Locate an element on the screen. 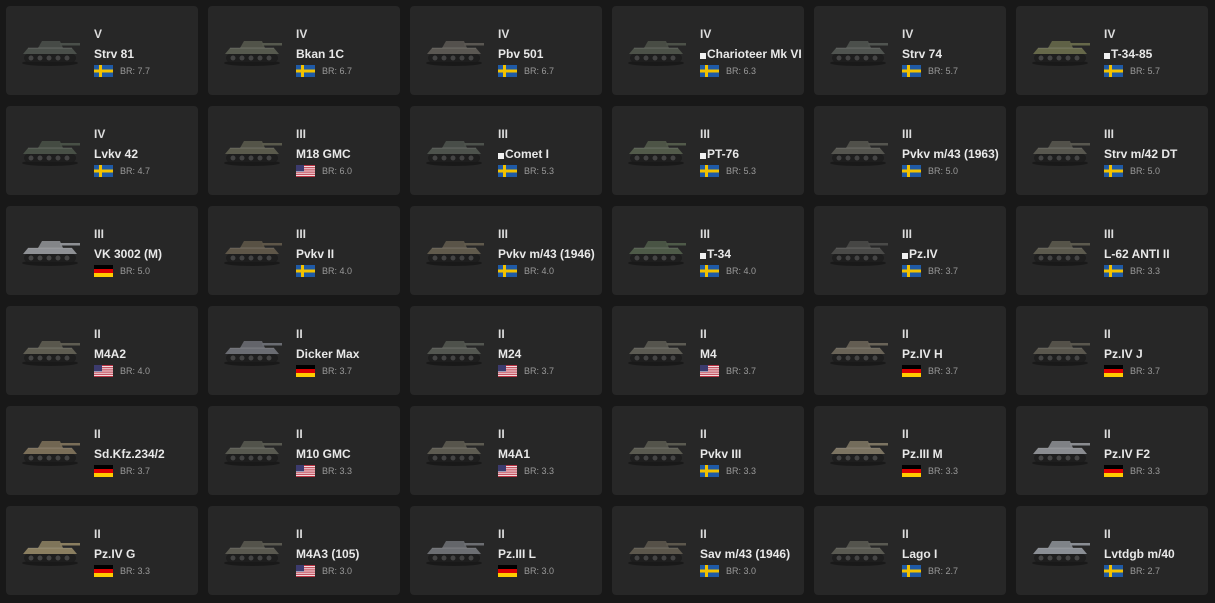 Image resolution: width=1215 pixels, height=603 pixels. vehicle-card: II Pz.IV G BR: 3.3 is located at coordinates (102, 550).